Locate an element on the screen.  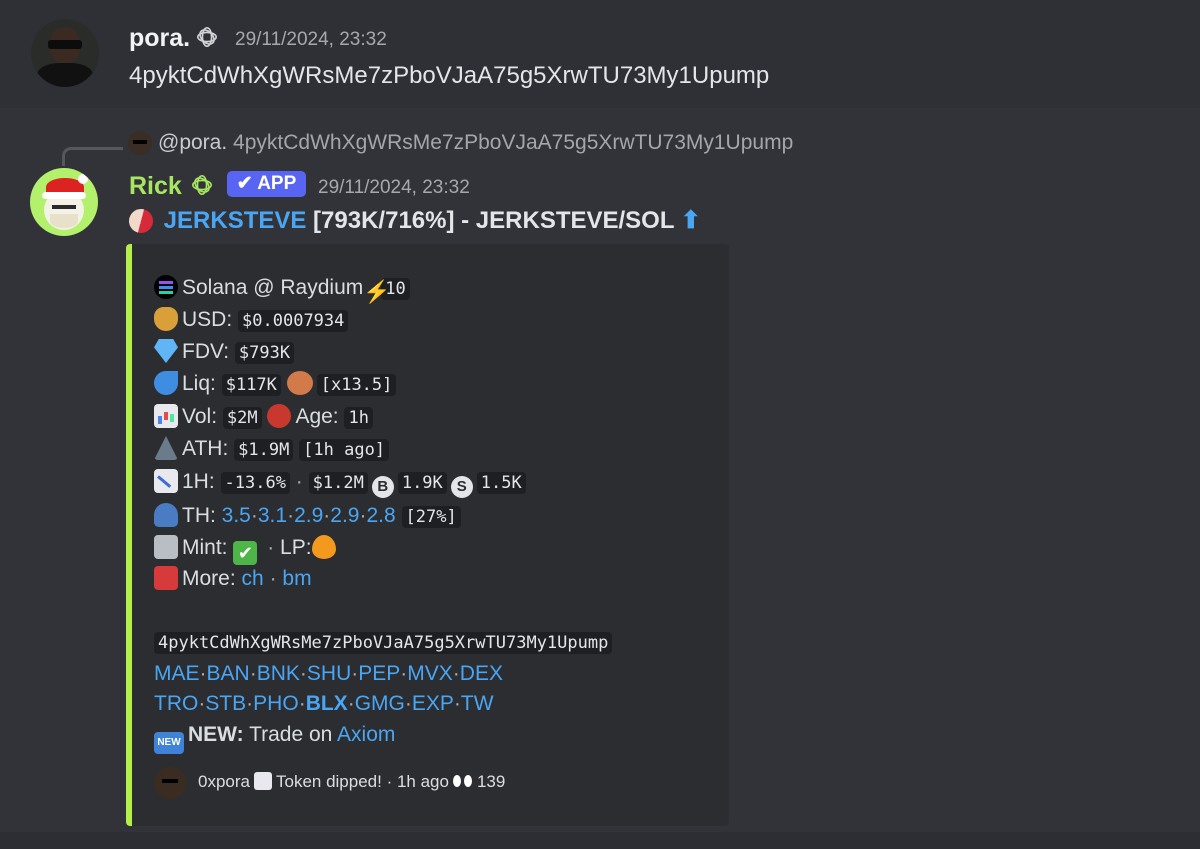
usd-value: $0.0007934 is located at coordinates (293, 321).